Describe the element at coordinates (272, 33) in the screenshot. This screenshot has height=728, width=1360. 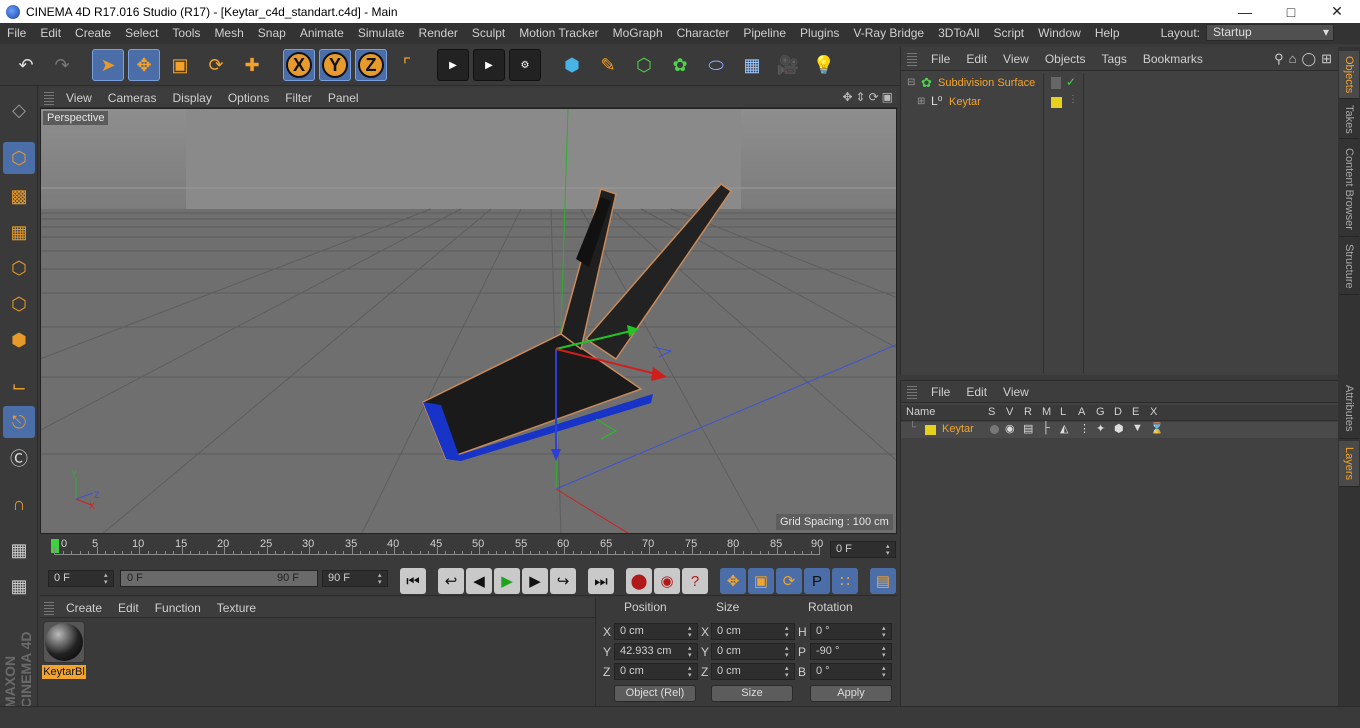
I see `menu-snap: Snap` at that location.